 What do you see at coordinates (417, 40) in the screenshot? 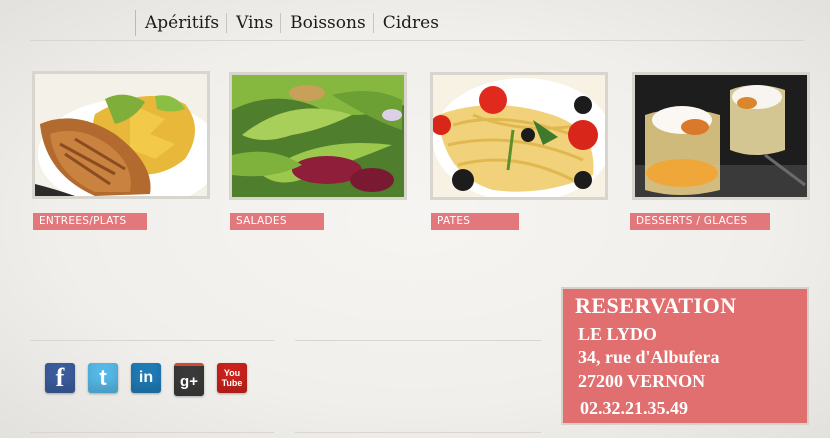
I see `header-divider` at bounding box center [417, 40].